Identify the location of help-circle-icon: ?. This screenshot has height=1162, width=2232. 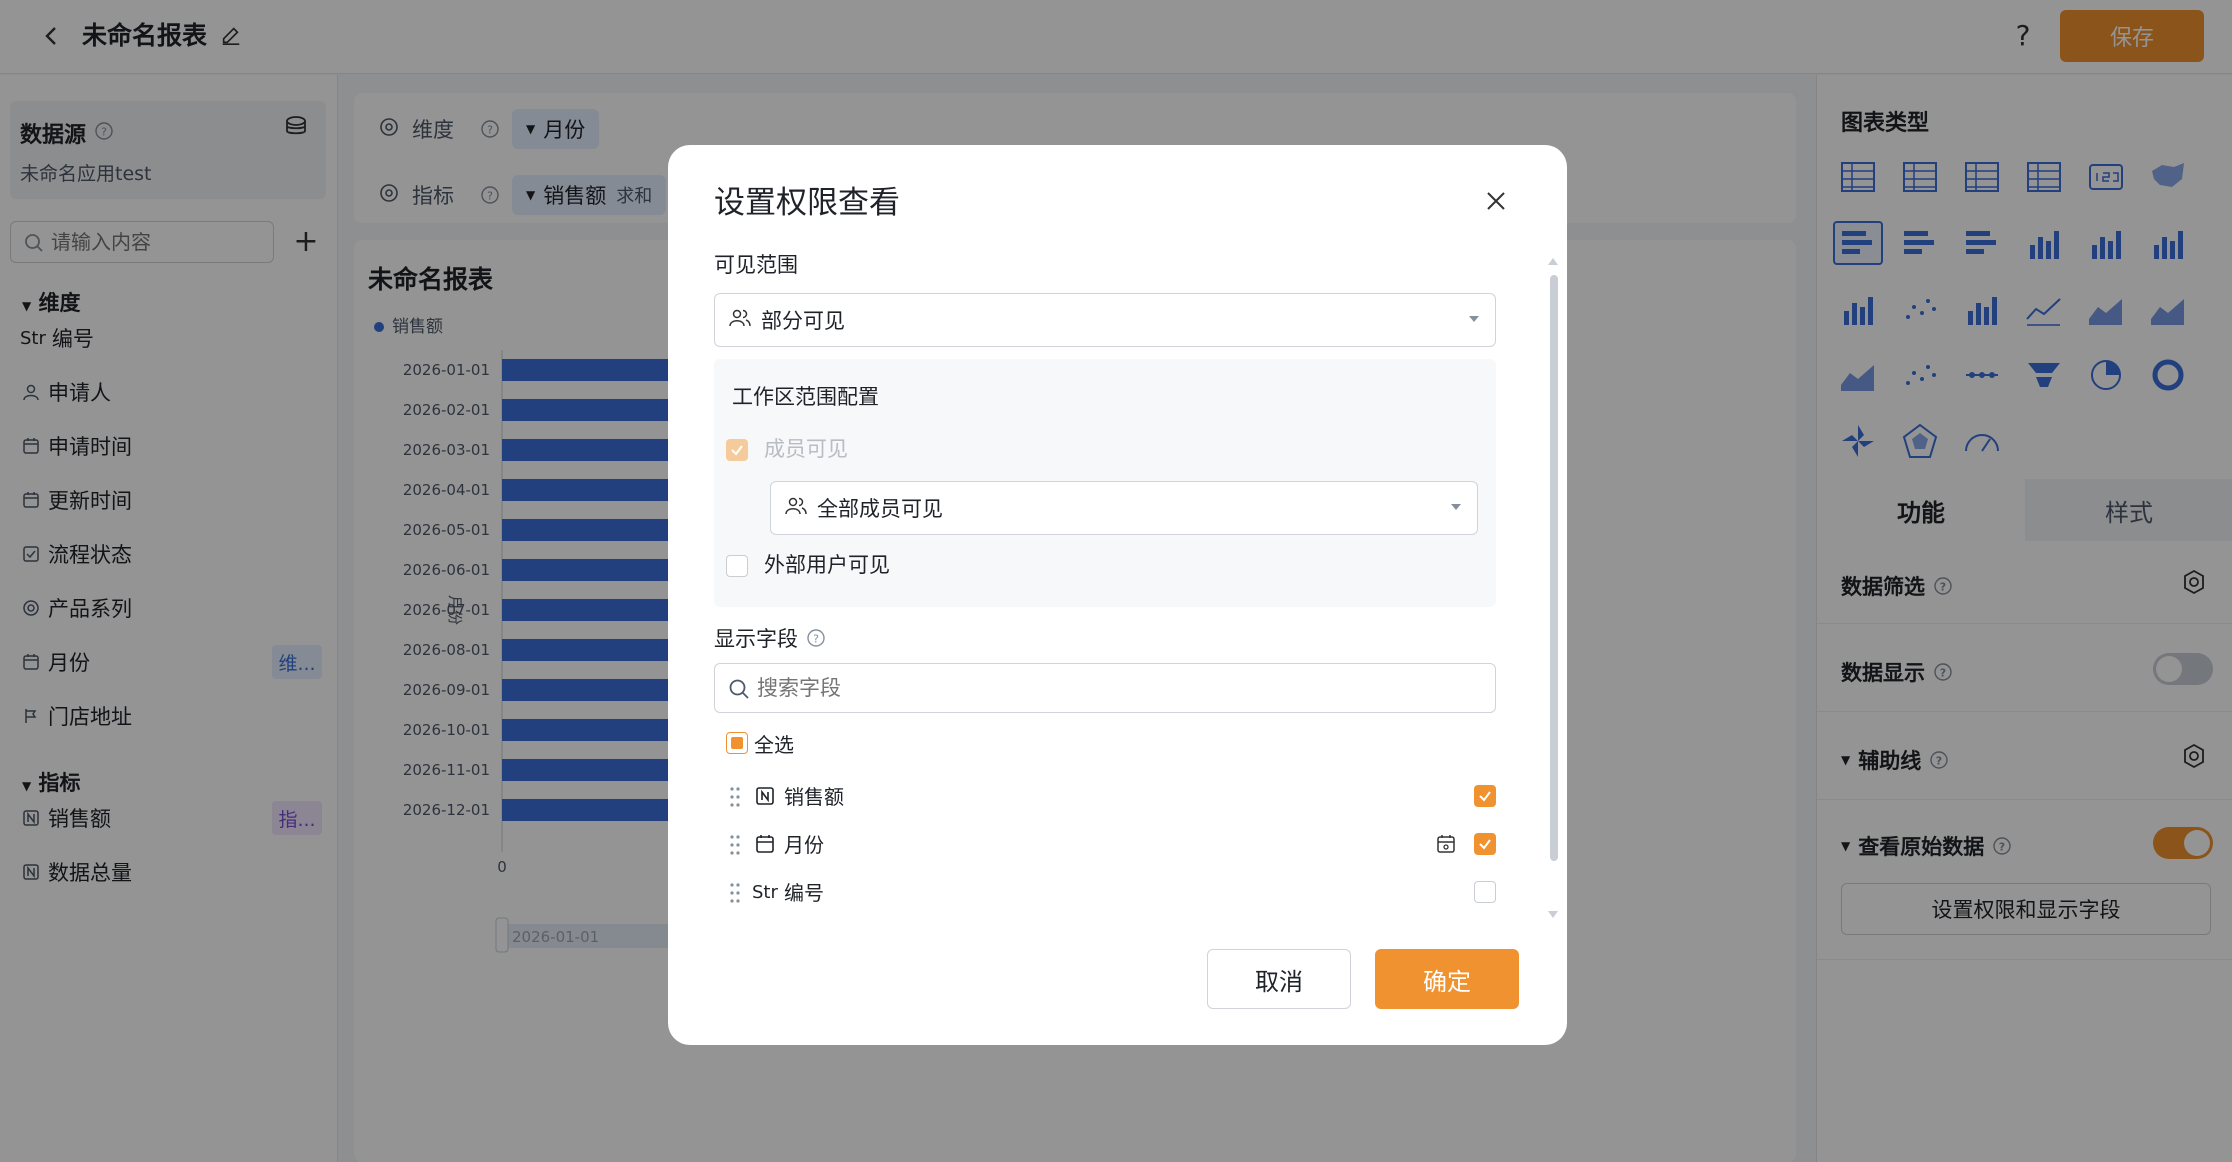
(816, 638).